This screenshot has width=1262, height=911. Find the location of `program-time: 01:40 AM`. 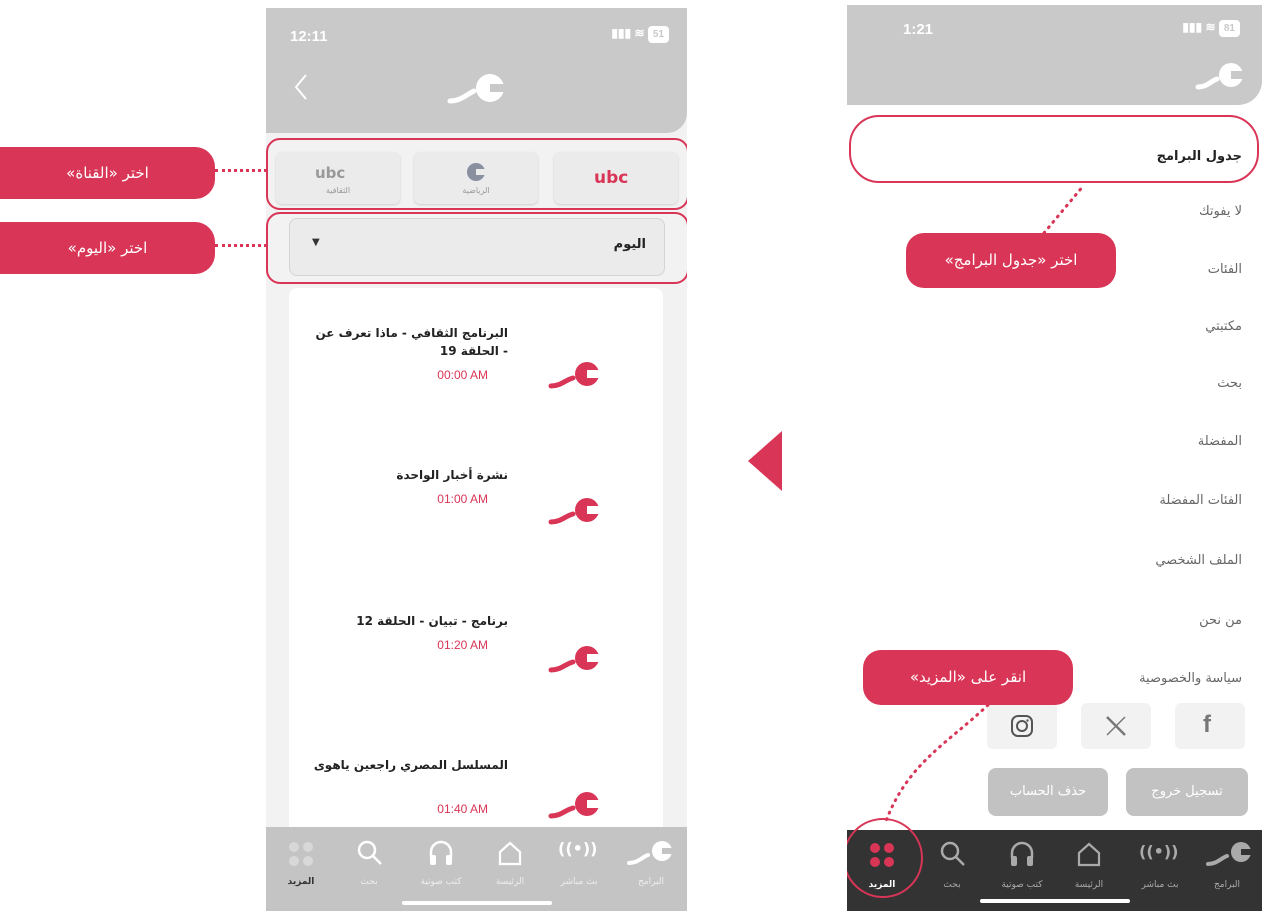

program-time: 01:40 AM is located at coordinates (462, 809).